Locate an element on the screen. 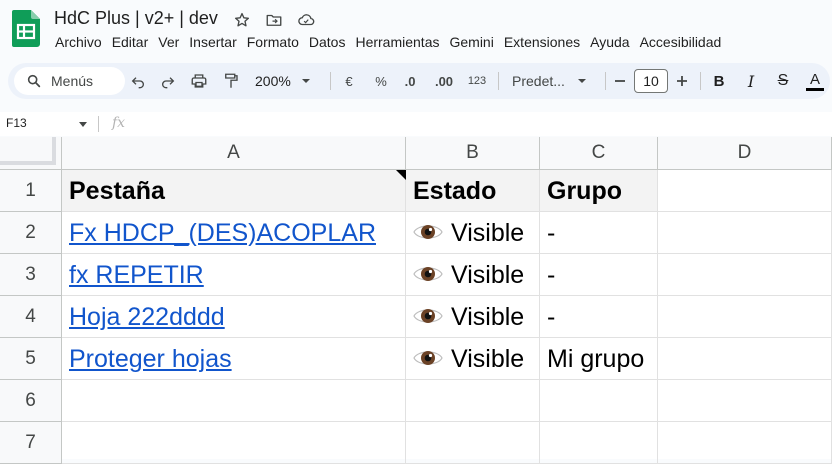 The width and height of the screenshot is (832, 464). increase-font-size-button is located at coordinates (682, 81).